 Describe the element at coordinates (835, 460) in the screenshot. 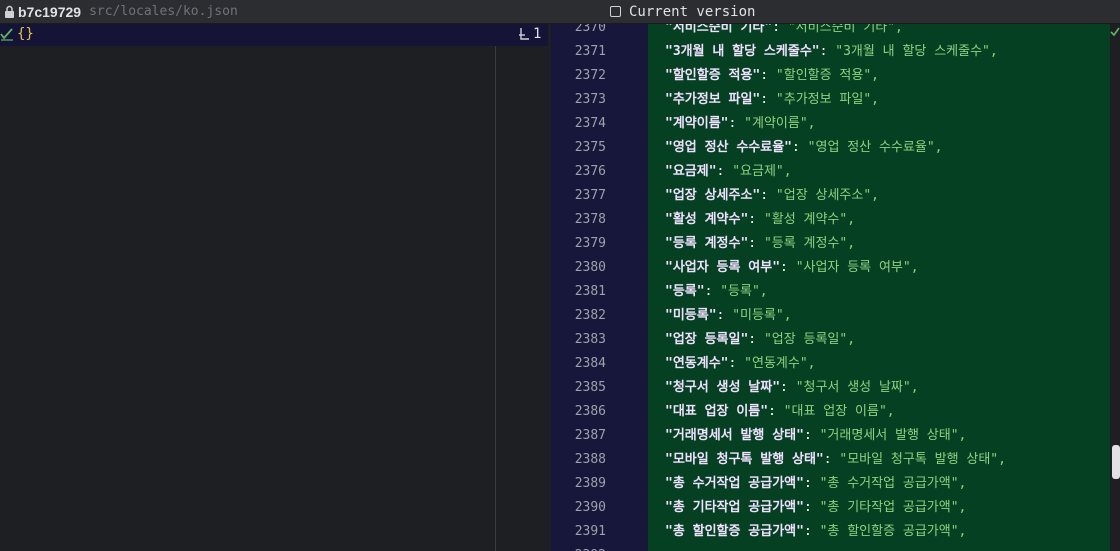

I see `code-line: "모바일 청구톡 발행 상태": "모바일 청구톡 발행 상태",` at that location.